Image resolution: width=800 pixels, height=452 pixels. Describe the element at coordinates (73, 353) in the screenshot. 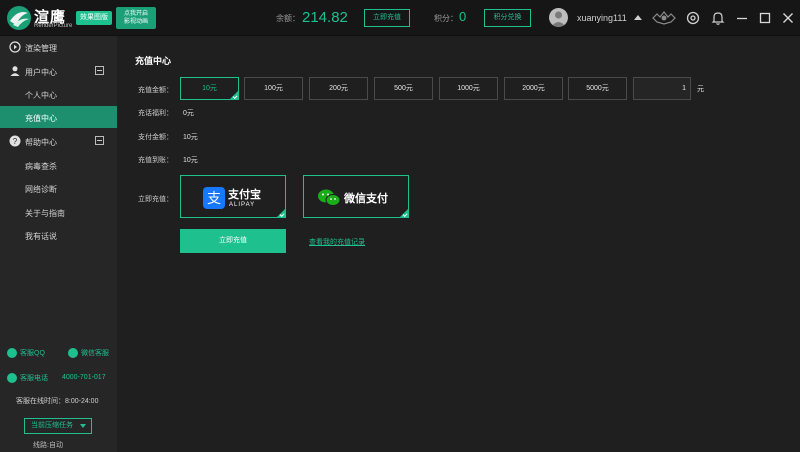

I see `wechat-icon` at that location.